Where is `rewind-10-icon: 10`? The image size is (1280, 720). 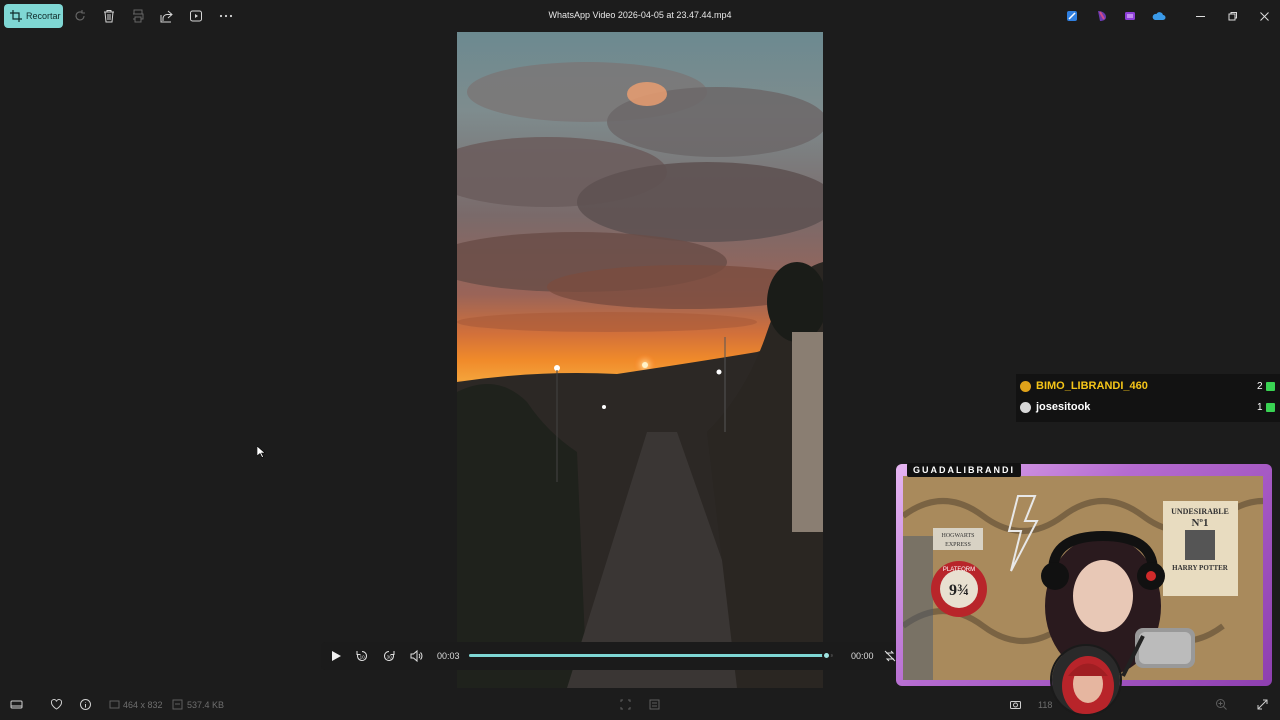 rewind-10-icon: 10 is located at coordinates (362, 656).